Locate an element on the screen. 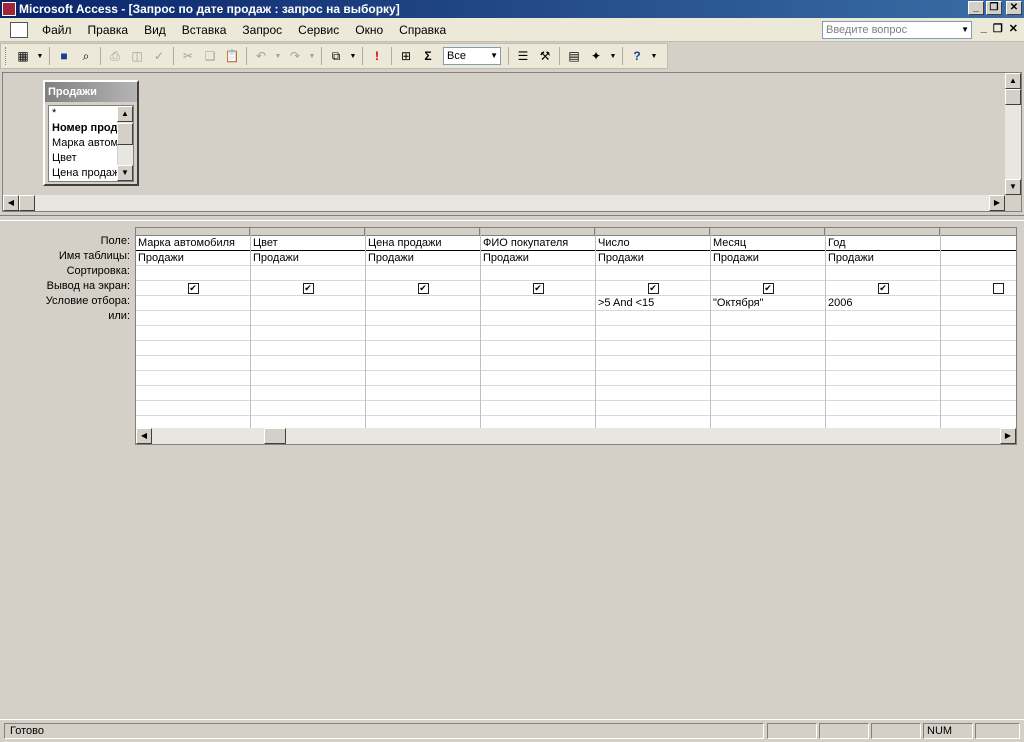 This screenshot has width=1024, height=742. top-values-select: Все ▼ is located at coordinates (472, 56).